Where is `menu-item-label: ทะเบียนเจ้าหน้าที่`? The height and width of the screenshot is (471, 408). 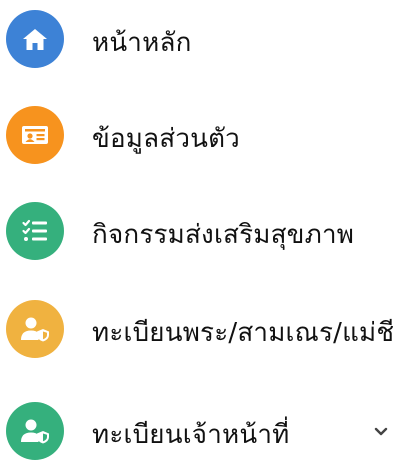
menu-item-label: ทะเบียนเจ้าหน้าที่ is located at coordinates (191, 435).